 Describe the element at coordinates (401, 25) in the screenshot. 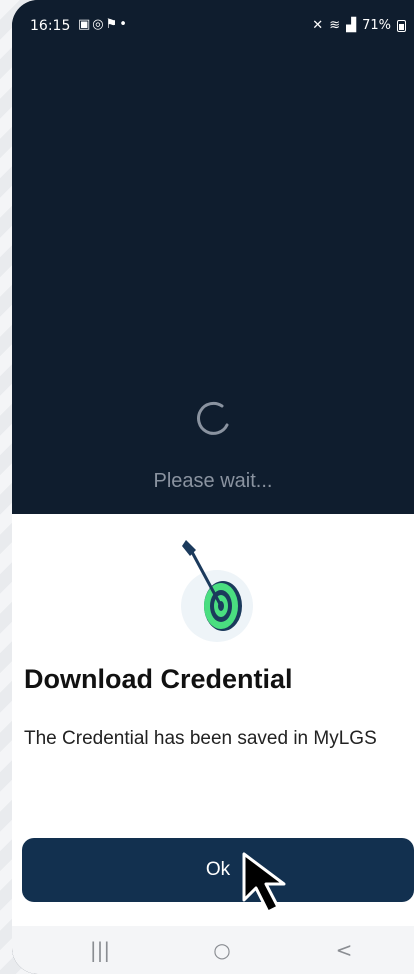

I see `battery-icon` at that location.